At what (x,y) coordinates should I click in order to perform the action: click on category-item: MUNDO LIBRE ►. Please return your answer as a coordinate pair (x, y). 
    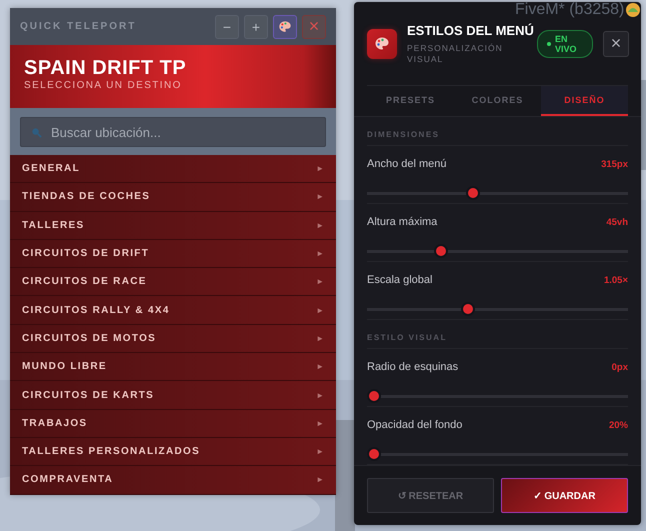
    Looking at the image, I should click on (173, 367).